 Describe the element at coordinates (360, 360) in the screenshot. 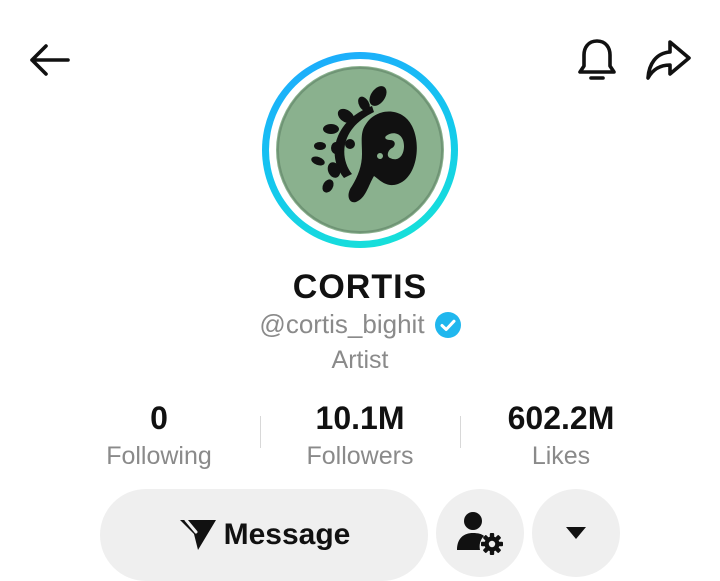

I see `profile-bio: Artist` at that location.